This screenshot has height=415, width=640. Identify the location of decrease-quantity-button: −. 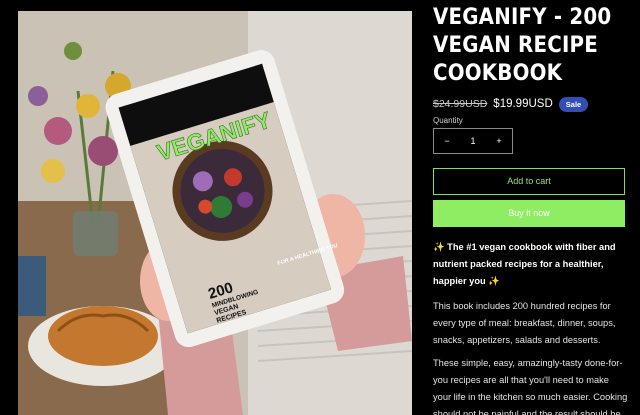
(447, 141).